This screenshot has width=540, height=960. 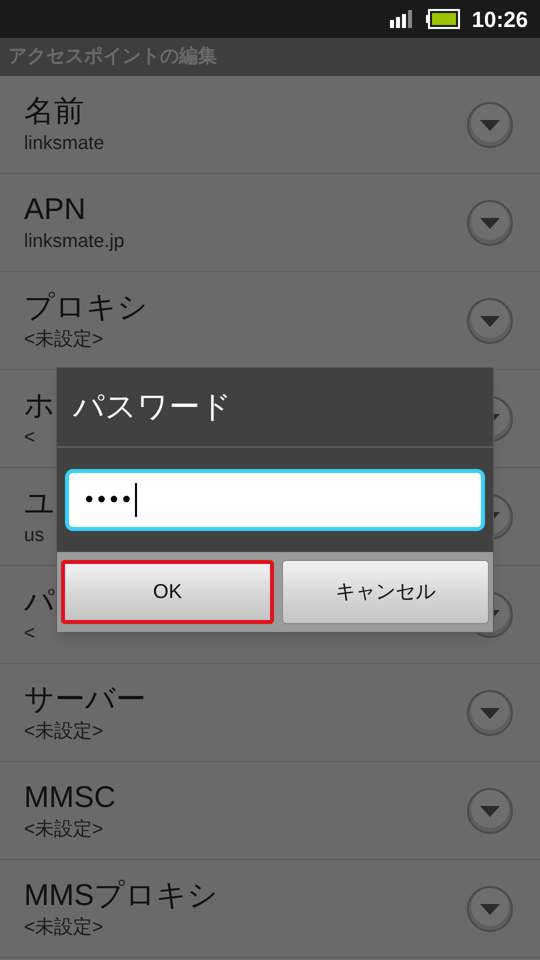 I want to click on setting-title: 名前, so click(x=54, y=112).